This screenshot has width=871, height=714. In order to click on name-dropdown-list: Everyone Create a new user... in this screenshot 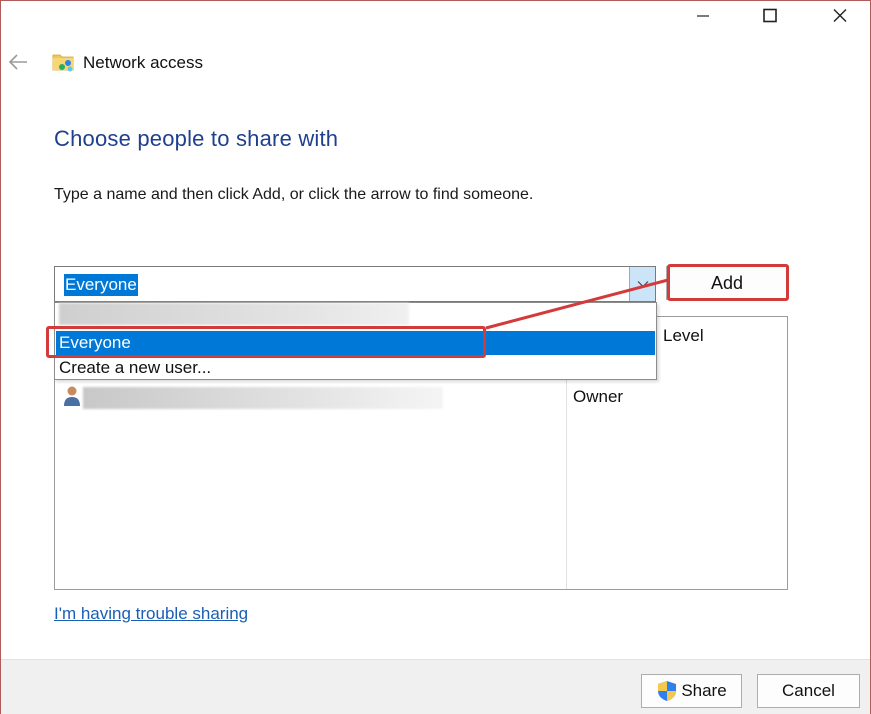, I will do `click(355, 341)`.